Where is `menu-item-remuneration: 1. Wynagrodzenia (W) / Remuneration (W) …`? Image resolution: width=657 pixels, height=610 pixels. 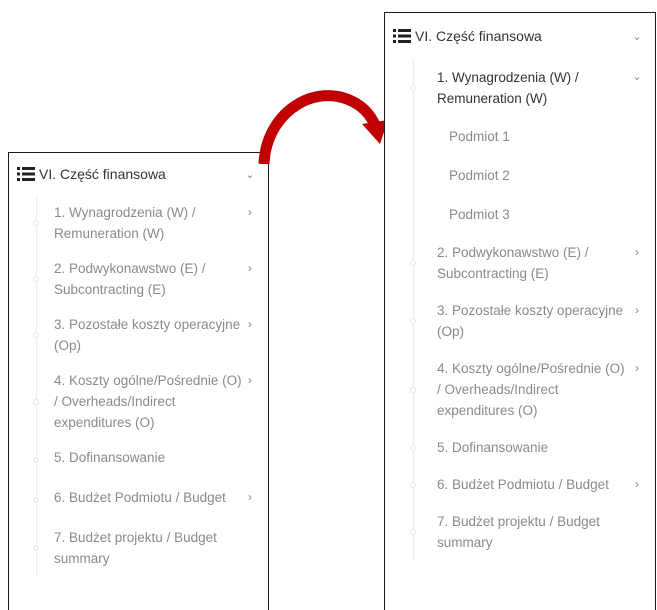 menu-item-remuneration: 1. Wynagrodzenia (W) / Remuneration (W) … is located at coordinates (138, 223).